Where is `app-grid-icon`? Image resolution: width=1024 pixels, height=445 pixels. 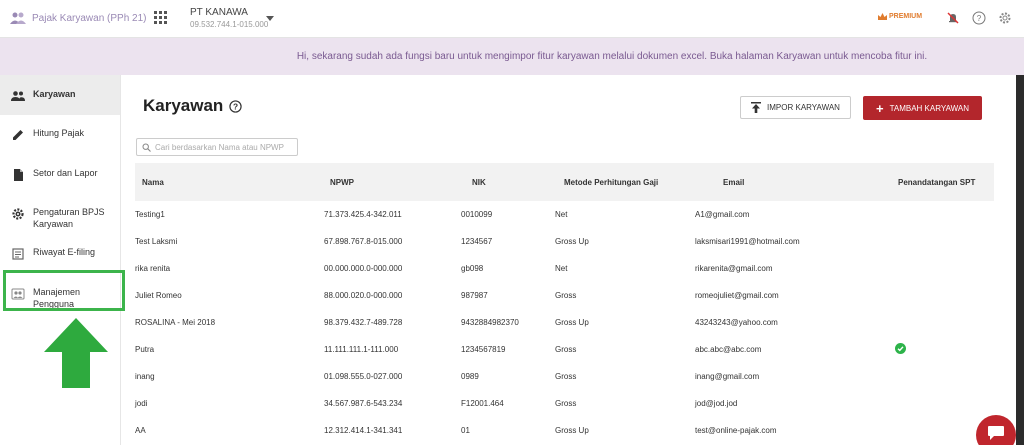 app-grid-icon is located at coordinates (161, 18).